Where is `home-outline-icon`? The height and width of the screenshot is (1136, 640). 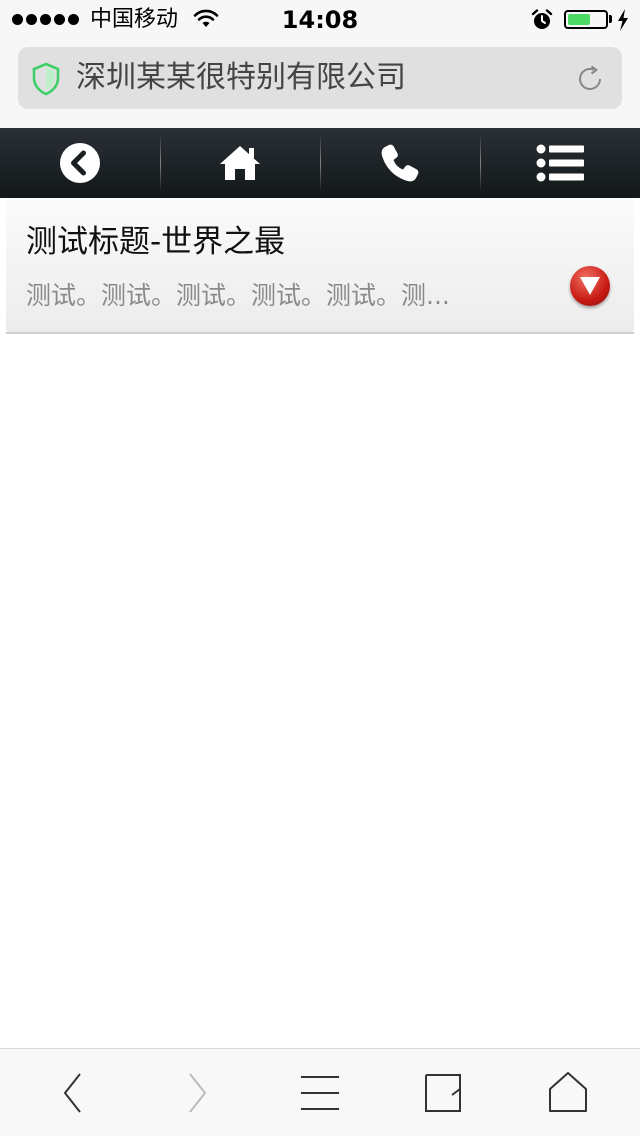
home-outline-icon is located at coordinates (568, 1093).